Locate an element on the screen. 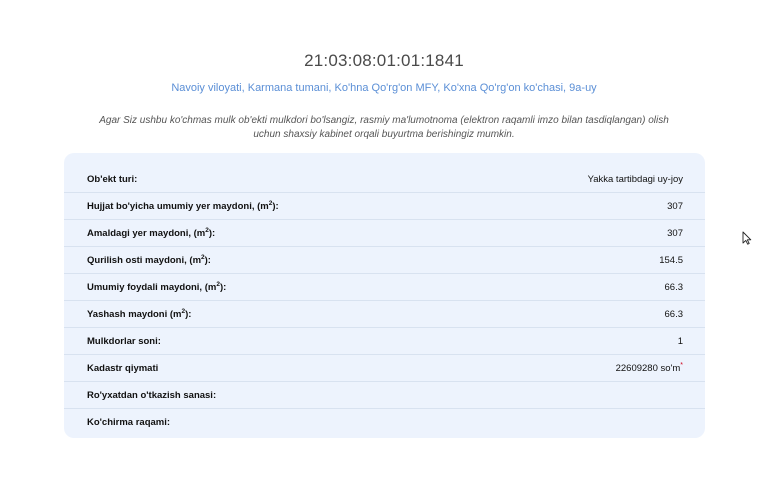 The width and height of the screenshot is (768, 484). row-extract-number: Ko'chirma raqami: is located at coordinates (384, 422).